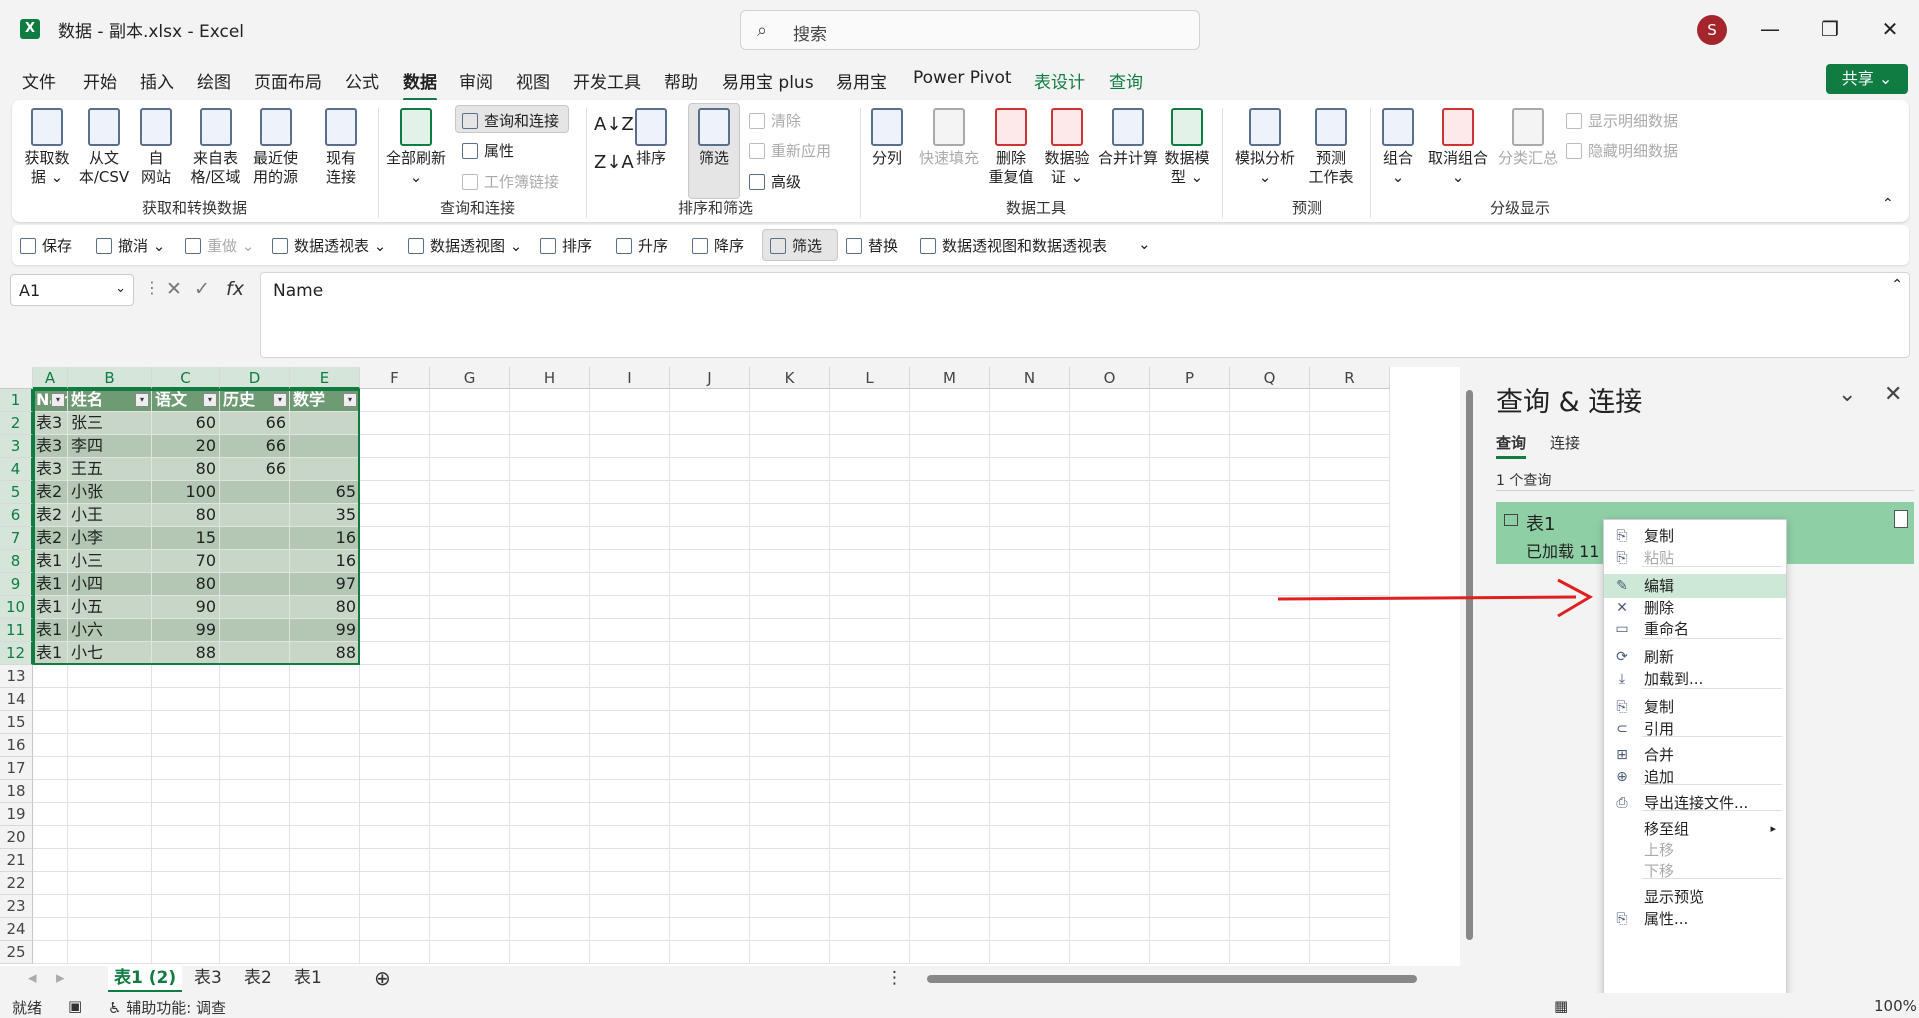 Image resolution: width=1919 pixels, height=1018 pixels. What do you see at coordinates (718, 245) in the screenshot?
I see `qat-descending-button: 降序` at bounding box center [718, 245].